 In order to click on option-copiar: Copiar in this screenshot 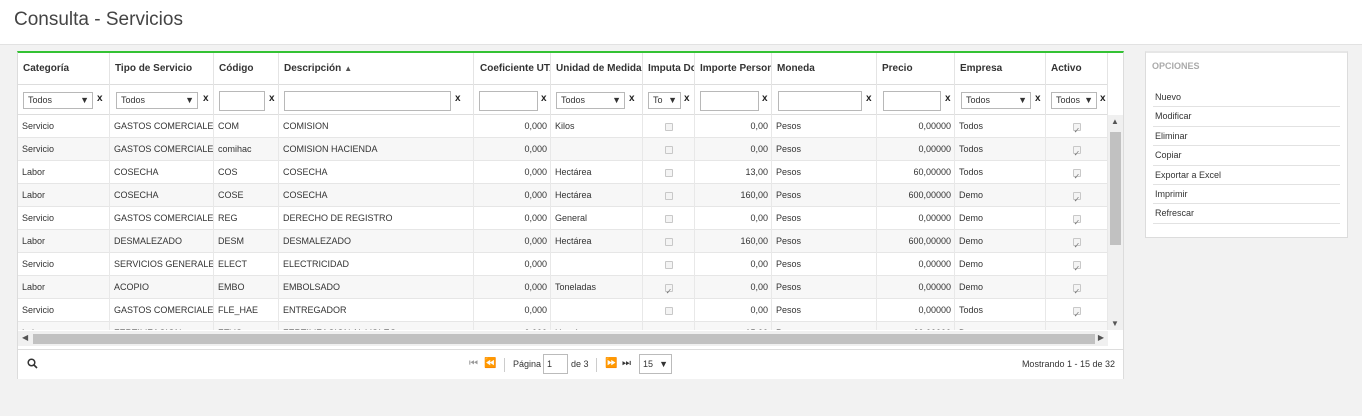, I will do `click(1246, 156)`.